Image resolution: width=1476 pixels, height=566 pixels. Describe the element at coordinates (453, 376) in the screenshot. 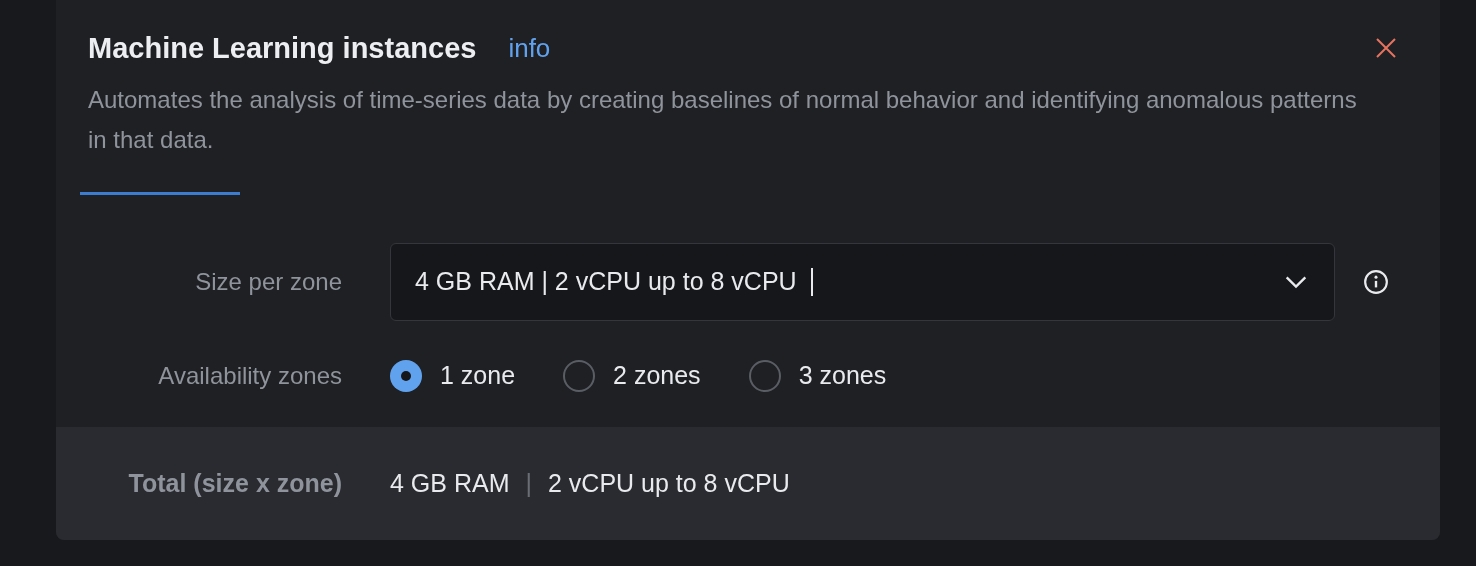

I see `zone-radio: 1 zone` at that location.